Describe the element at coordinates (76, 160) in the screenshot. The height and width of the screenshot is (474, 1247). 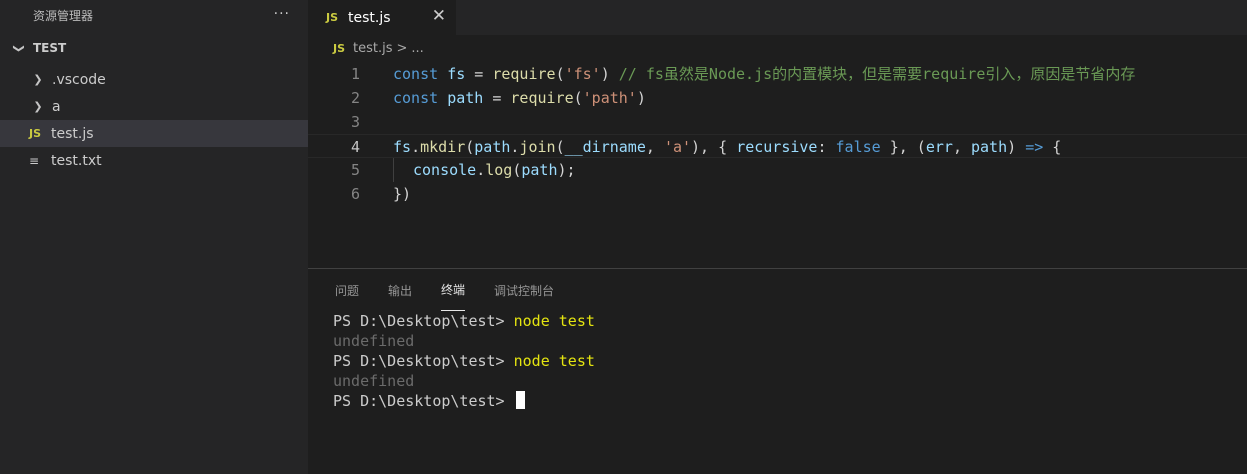
I see `tree-item-label: test.txt` at that location.